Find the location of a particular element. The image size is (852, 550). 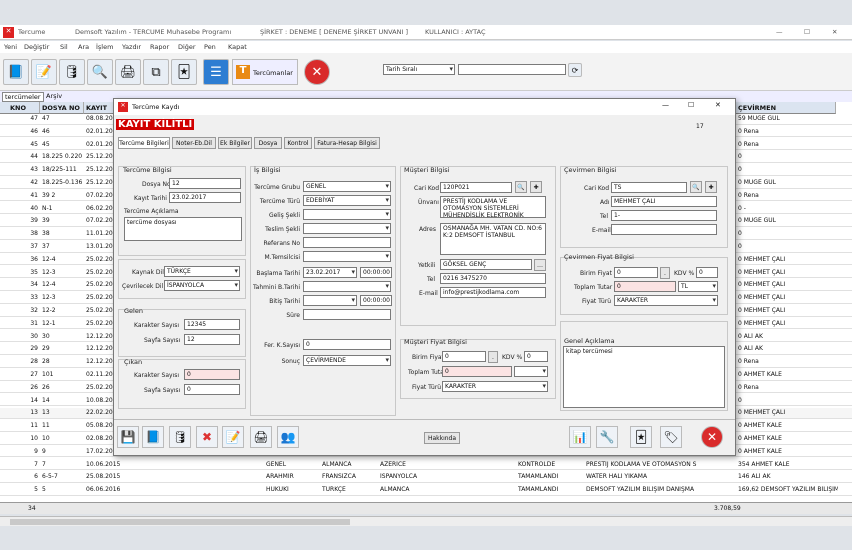

menu-islem: İşlem is located at coordinates (104, 47).